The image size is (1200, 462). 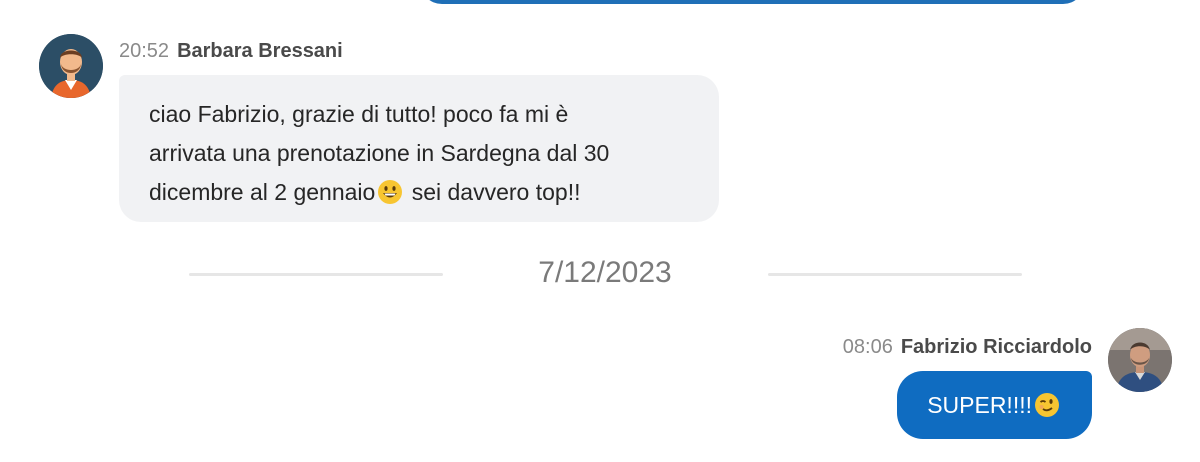 I want to click on avatar-barbara-bressani, so click(x=71, y=66).